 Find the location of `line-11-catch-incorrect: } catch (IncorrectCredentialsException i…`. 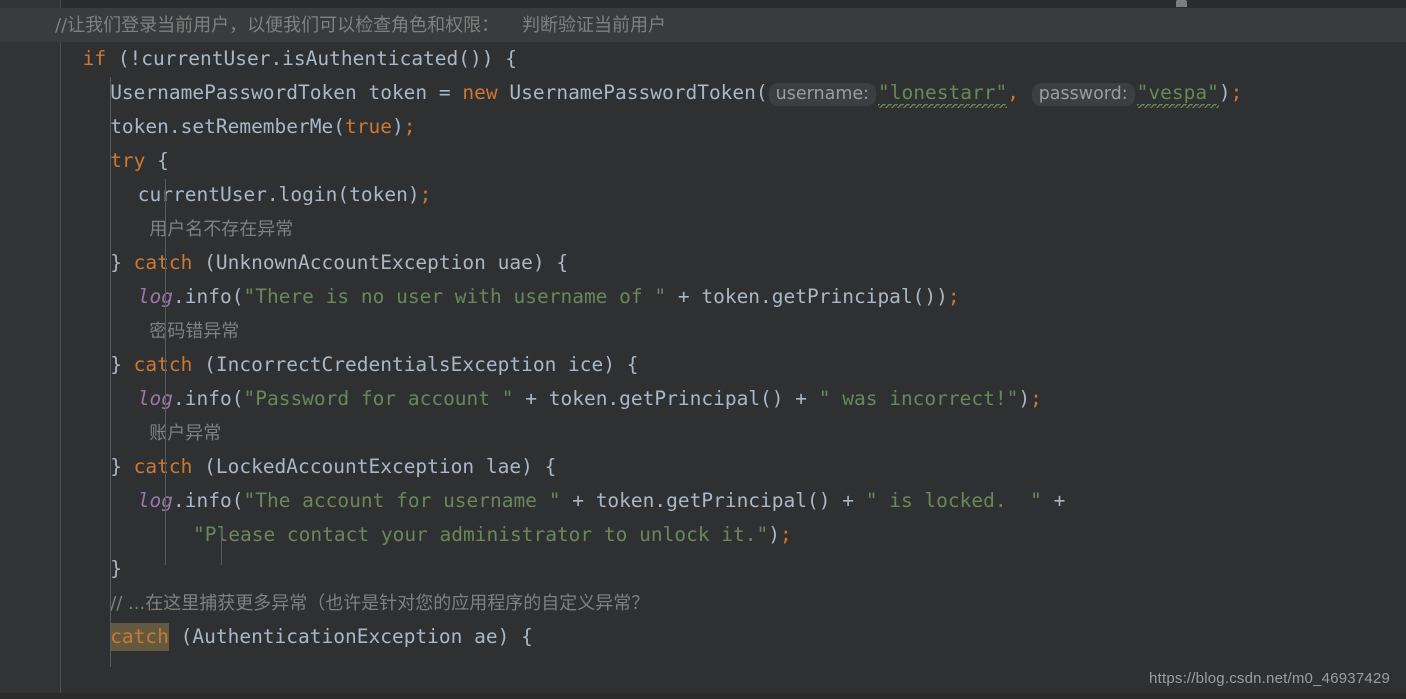

line-11-catch-incorrect: } catch (IncorrectCredentialsException i… is located at coordinates (374, 365).